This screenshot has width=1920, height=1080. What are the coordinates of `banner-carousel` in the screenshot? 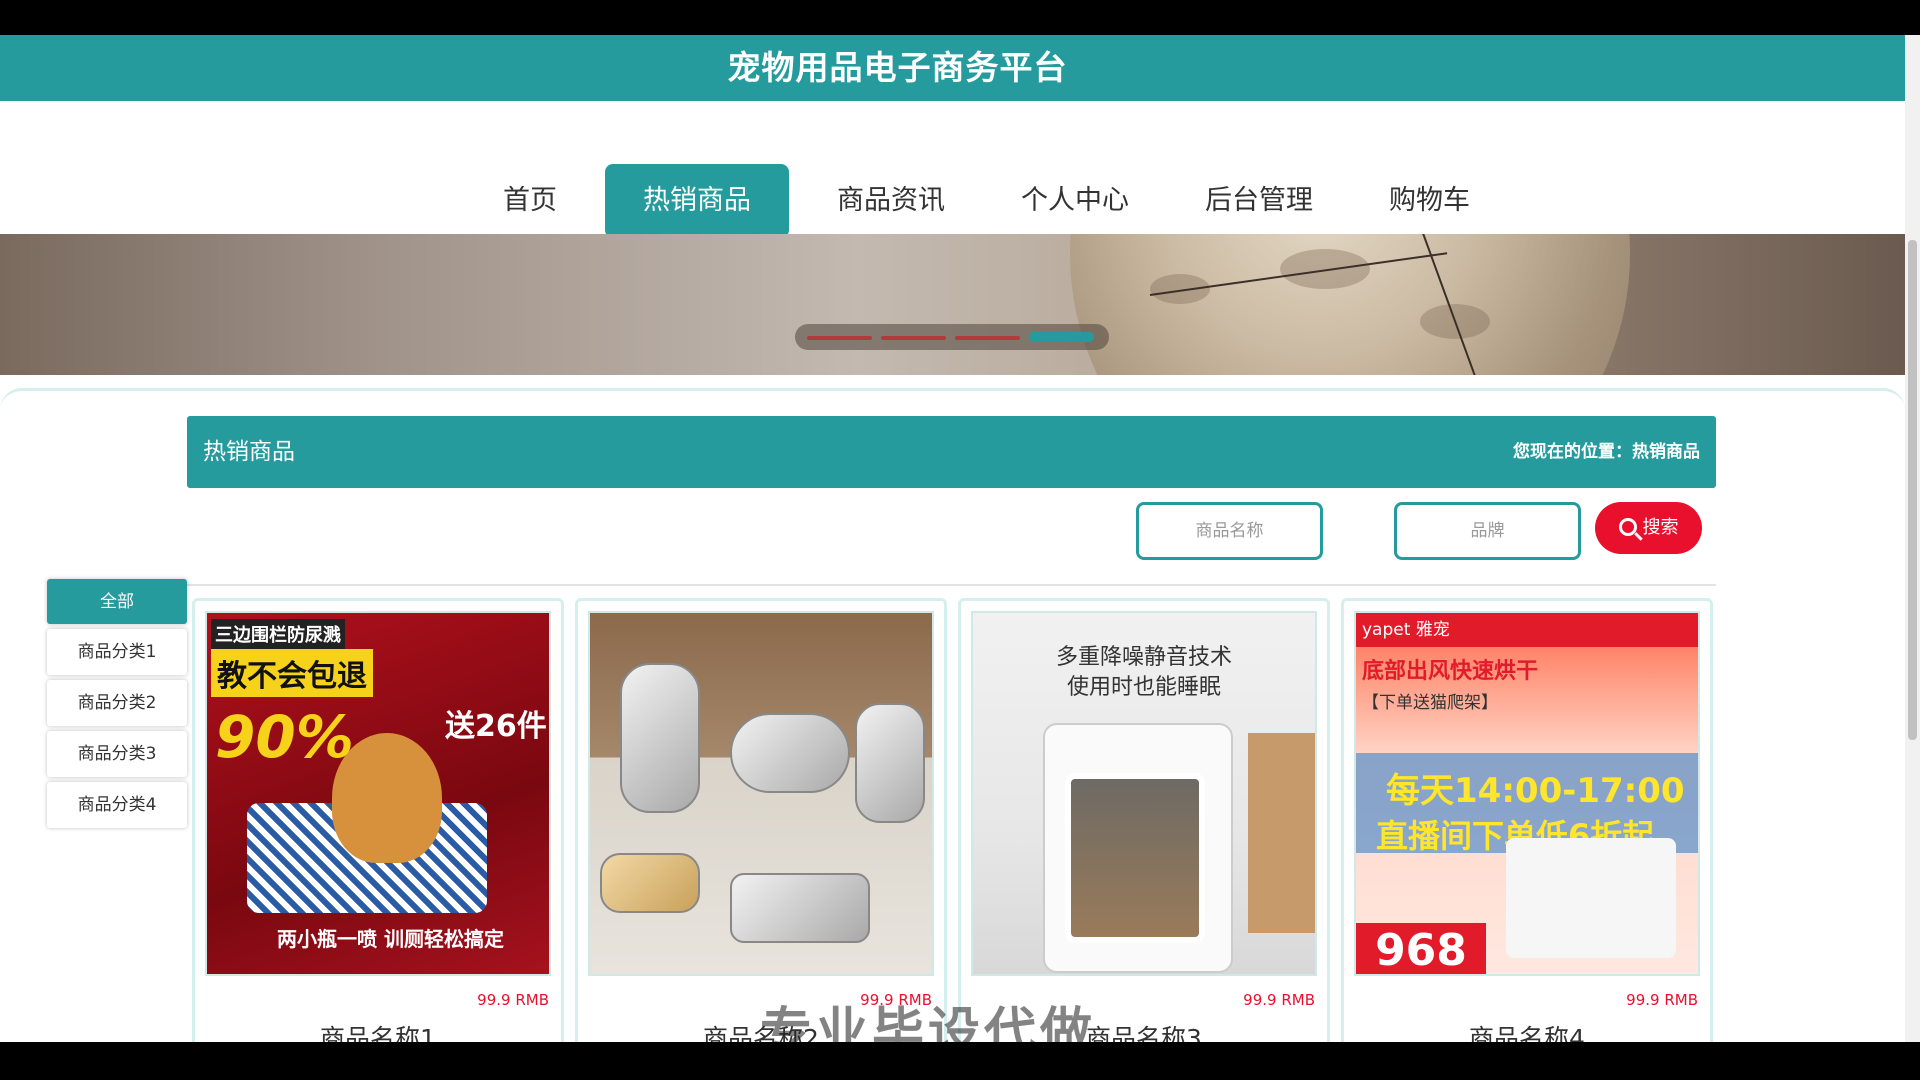 It's located at (952, 304).